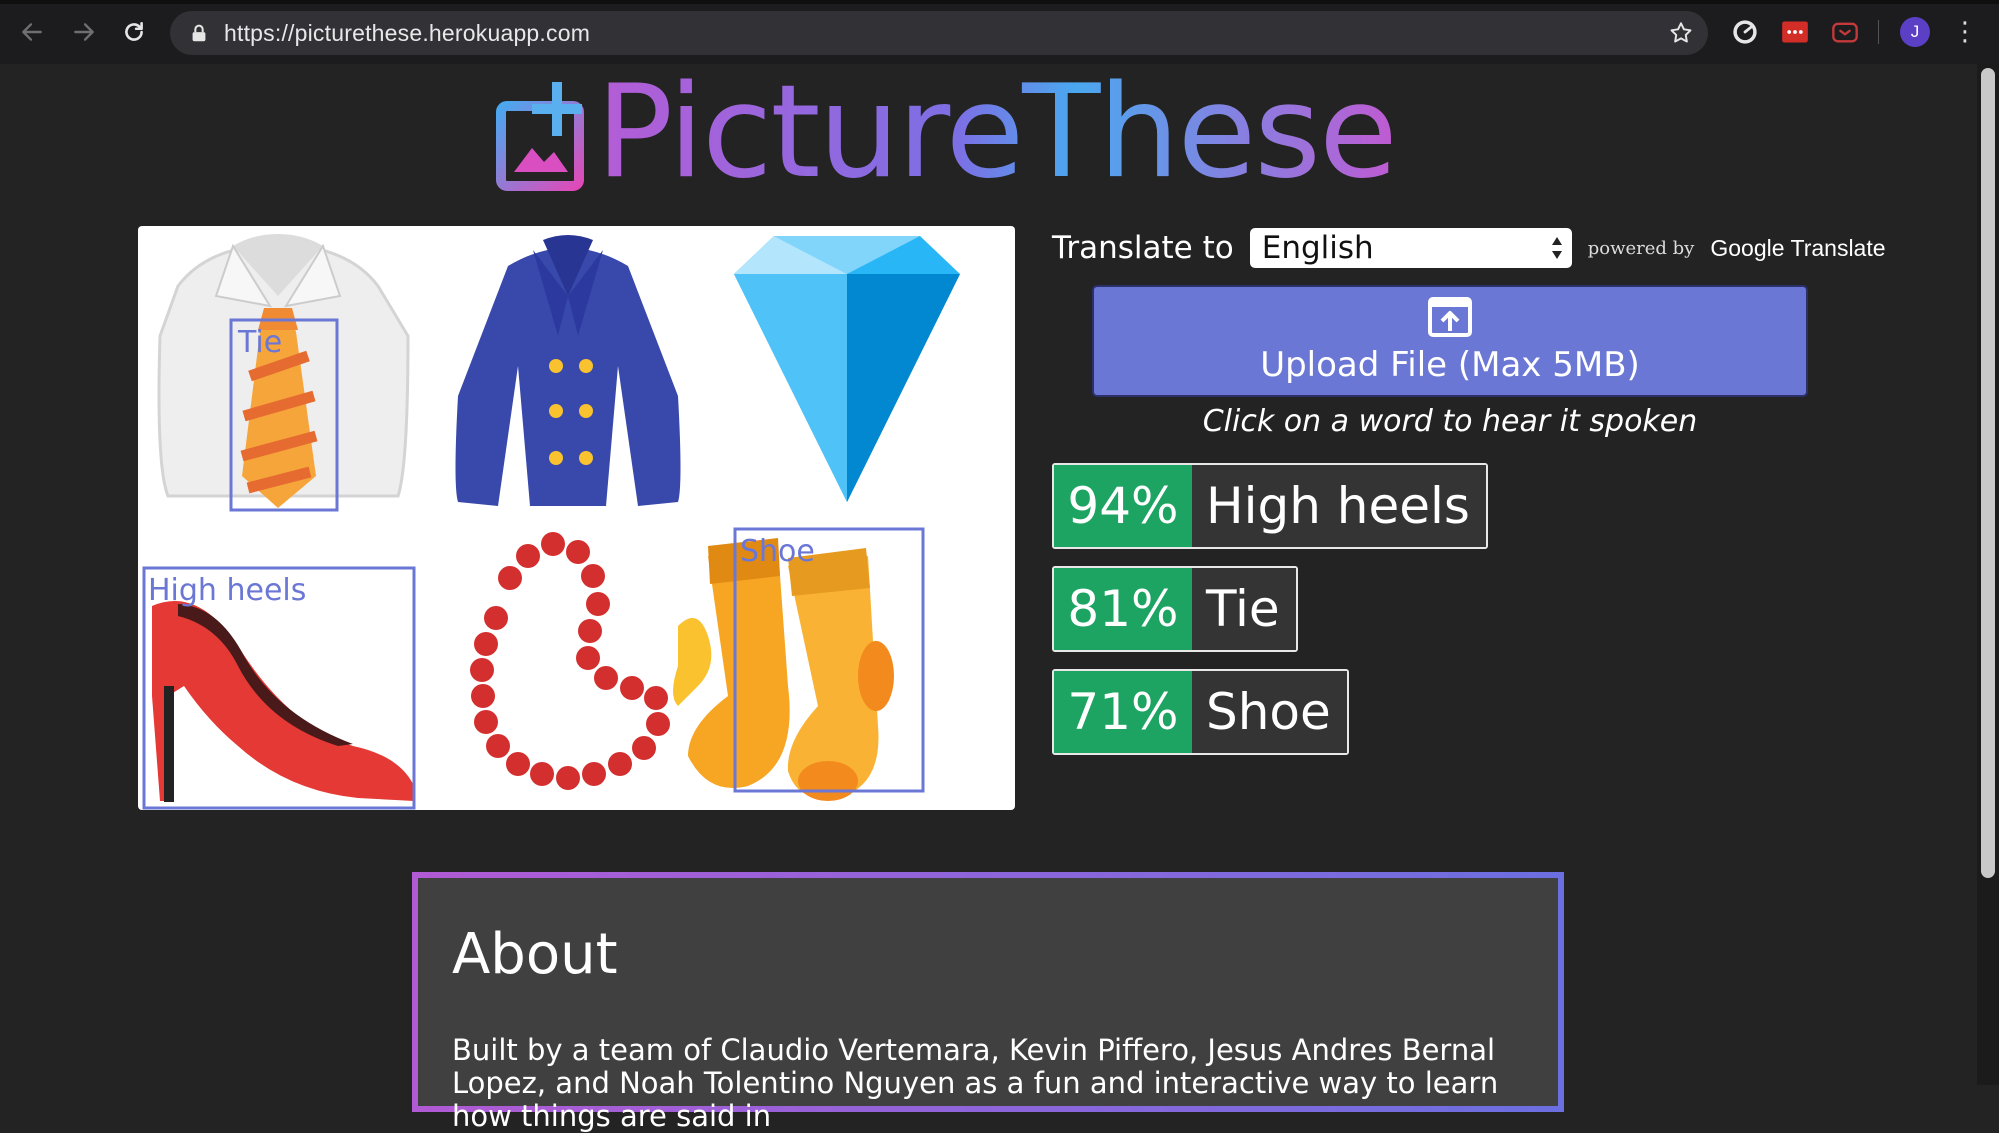  I want to click on add-picture-logo-icon, so click(540, 136).